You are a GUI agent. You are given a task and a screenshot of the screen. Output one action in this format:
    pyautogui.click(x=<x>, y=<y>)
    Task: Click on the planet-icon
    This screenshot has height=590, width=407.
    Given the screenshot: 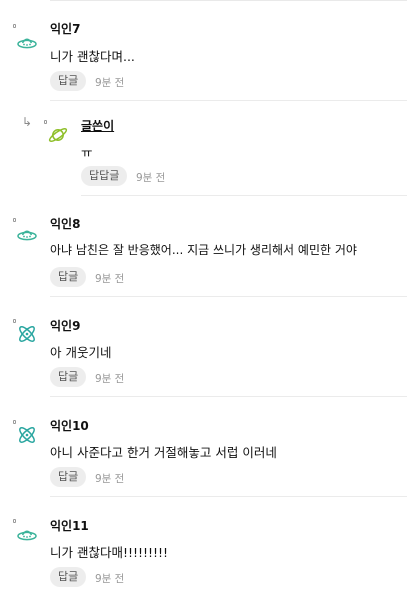 What is the action you would take?
    pyautogui.click(x=58, y=135)
    